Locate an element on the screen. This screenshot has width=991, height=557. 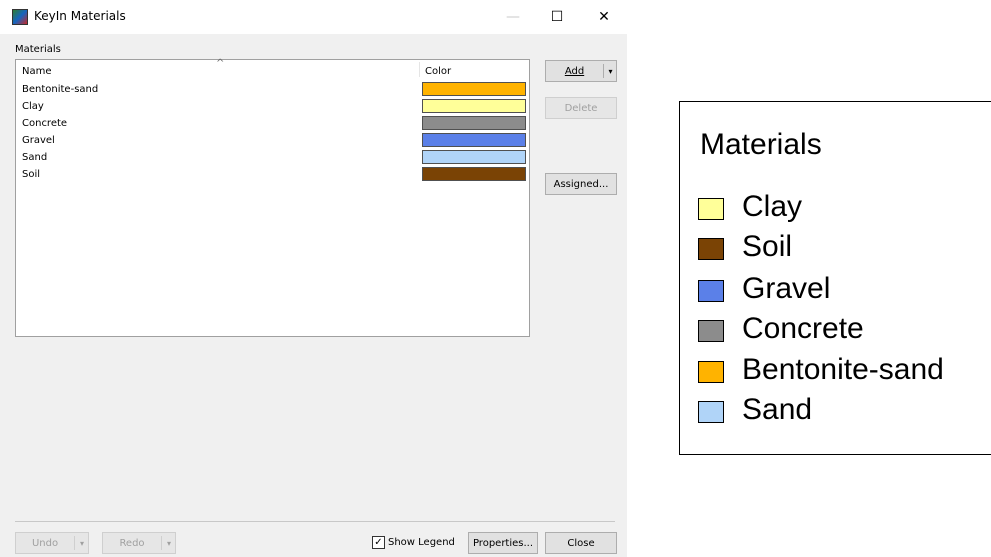
redo-button: Redo ▾ is located at coordinates (139, 543).